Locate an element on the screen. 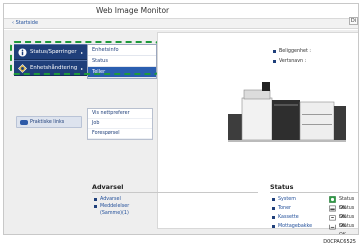  info-label: Beliggenhet : is located at coordinates (295, 51).